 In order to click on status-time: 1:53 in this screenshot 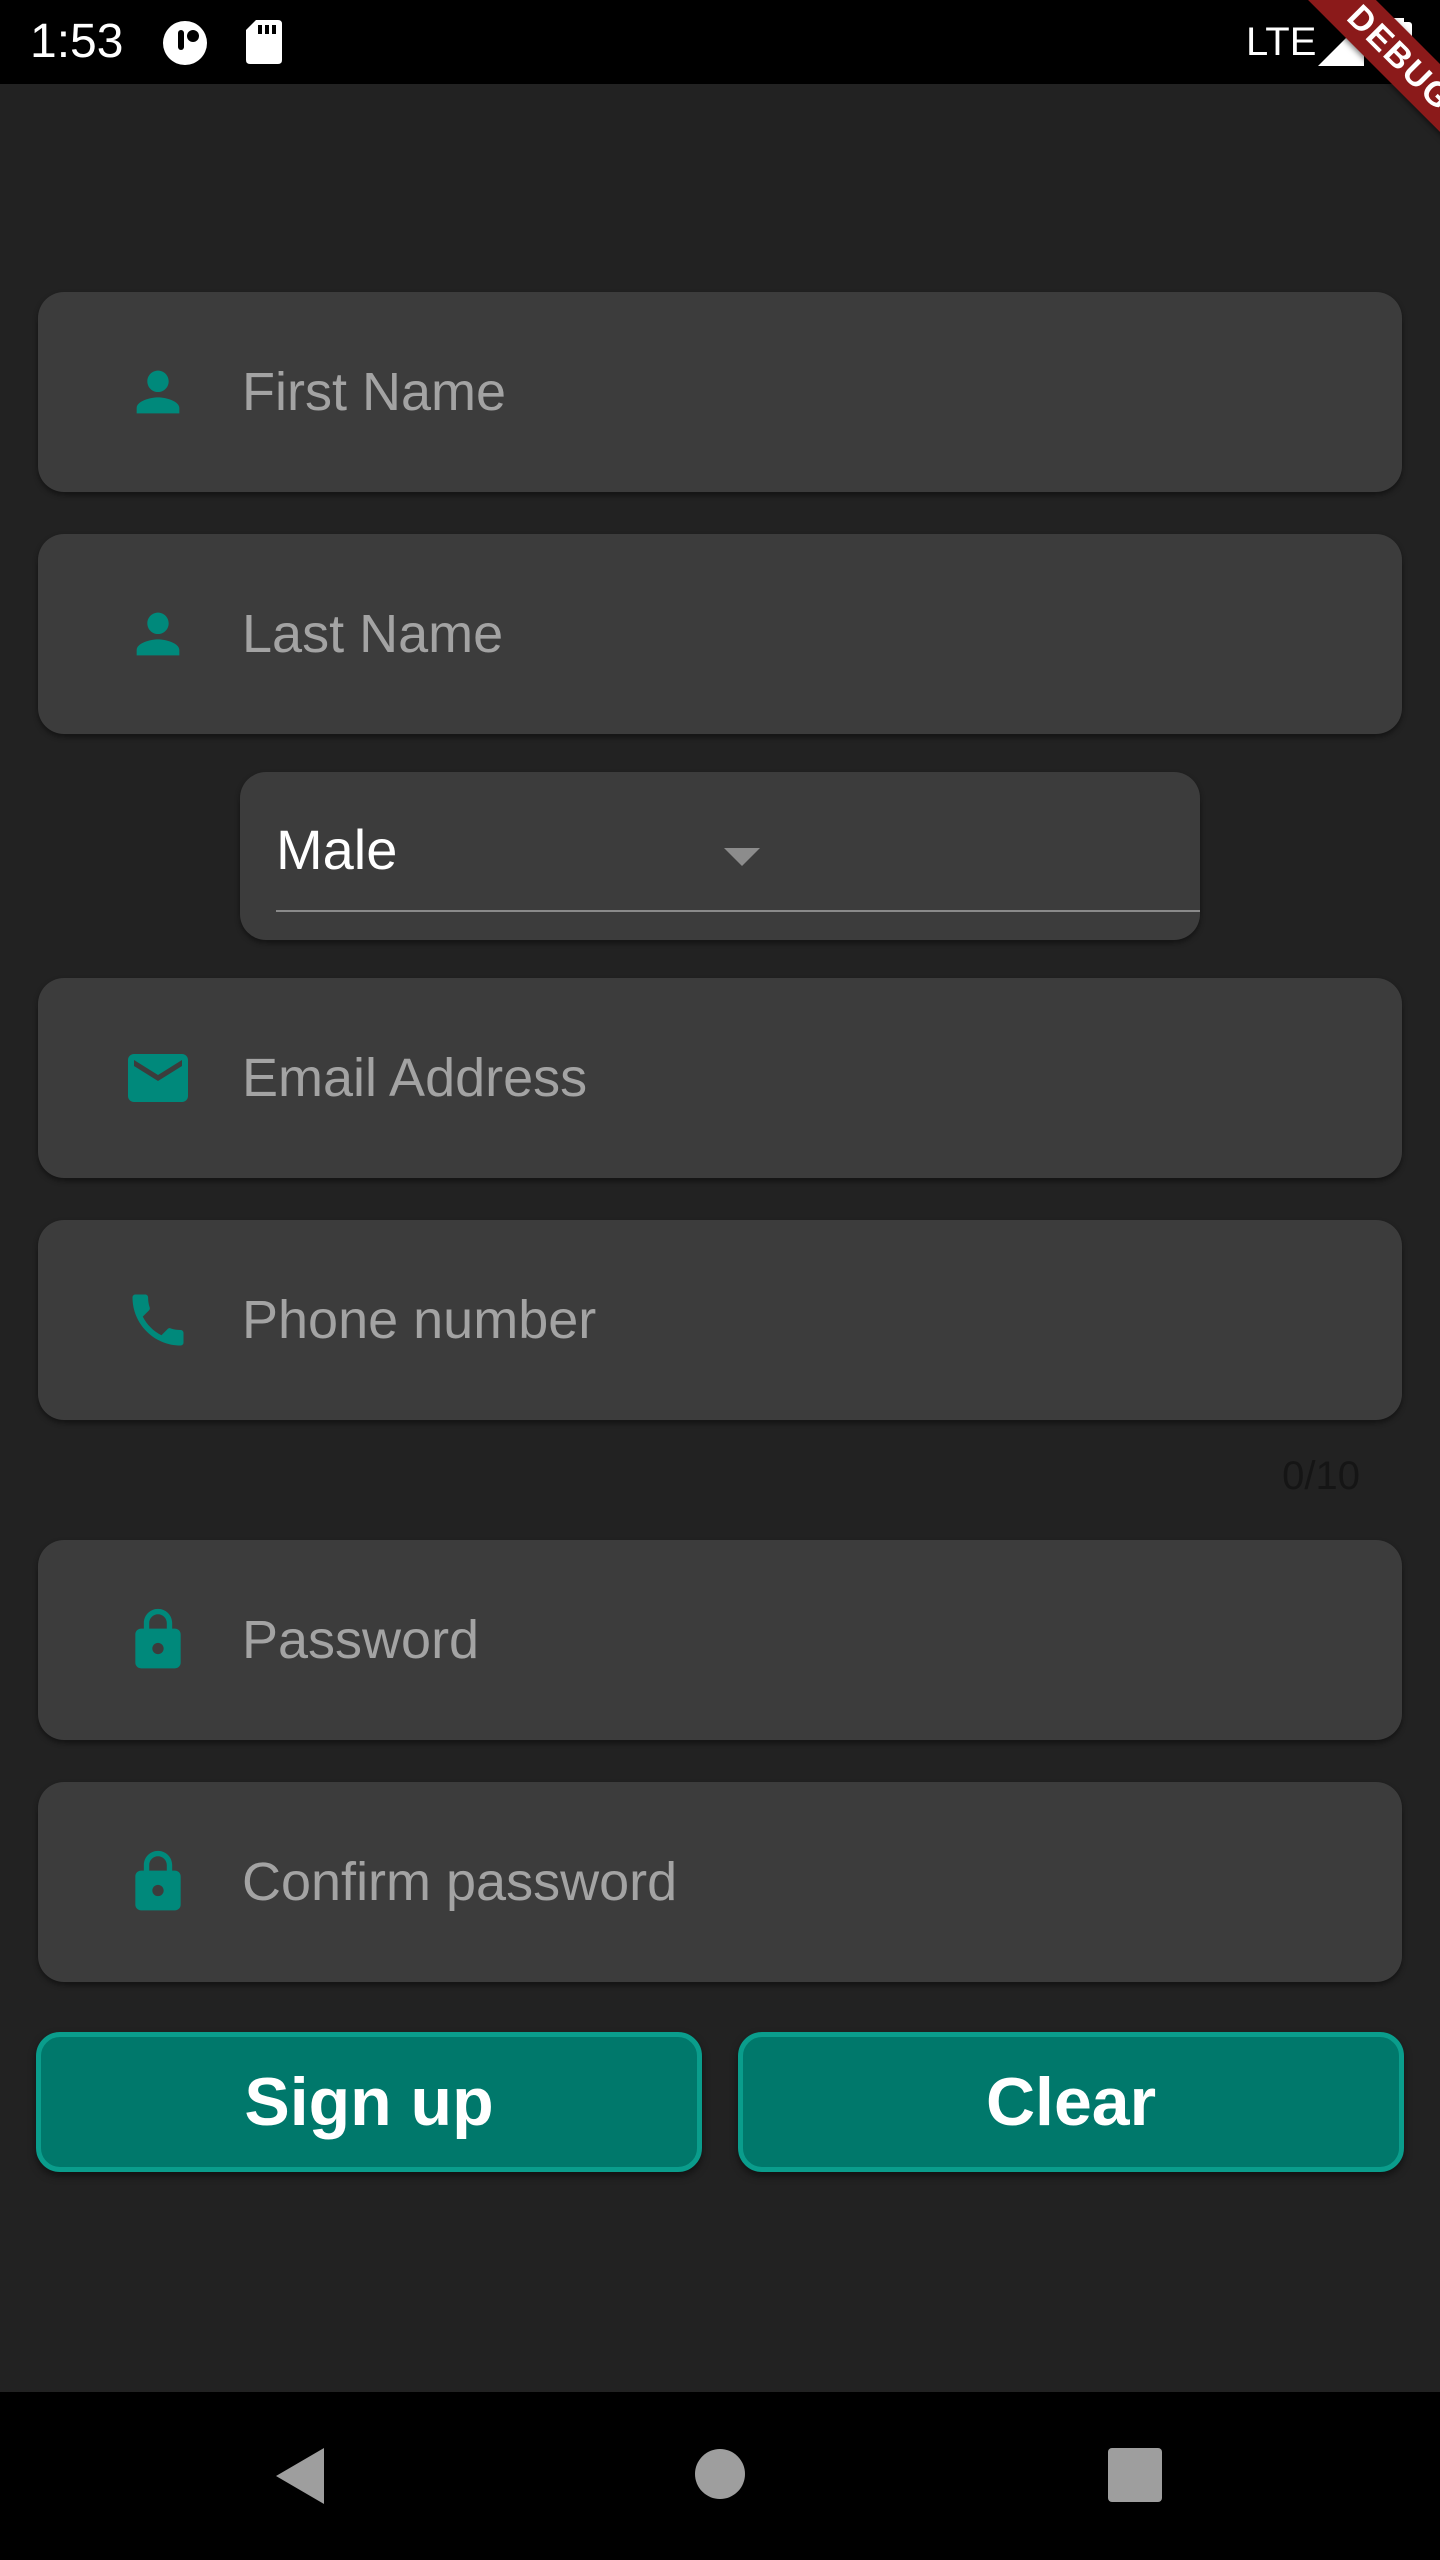, I will do `click(77, 41)`.